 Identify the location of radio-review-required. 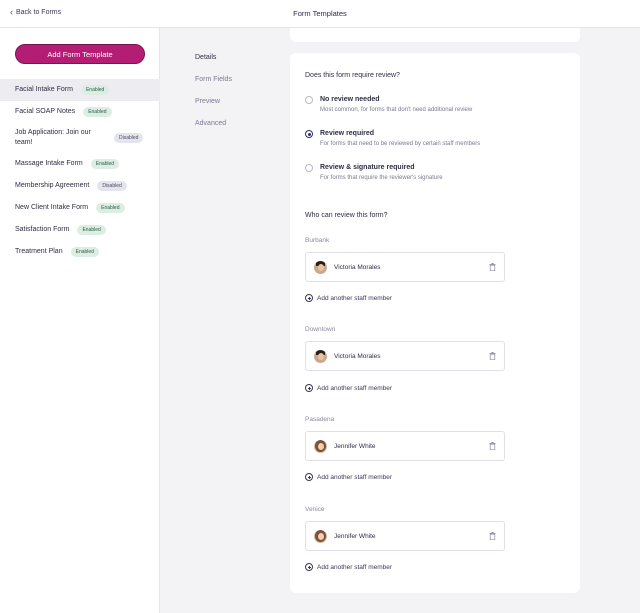
(309, 134).